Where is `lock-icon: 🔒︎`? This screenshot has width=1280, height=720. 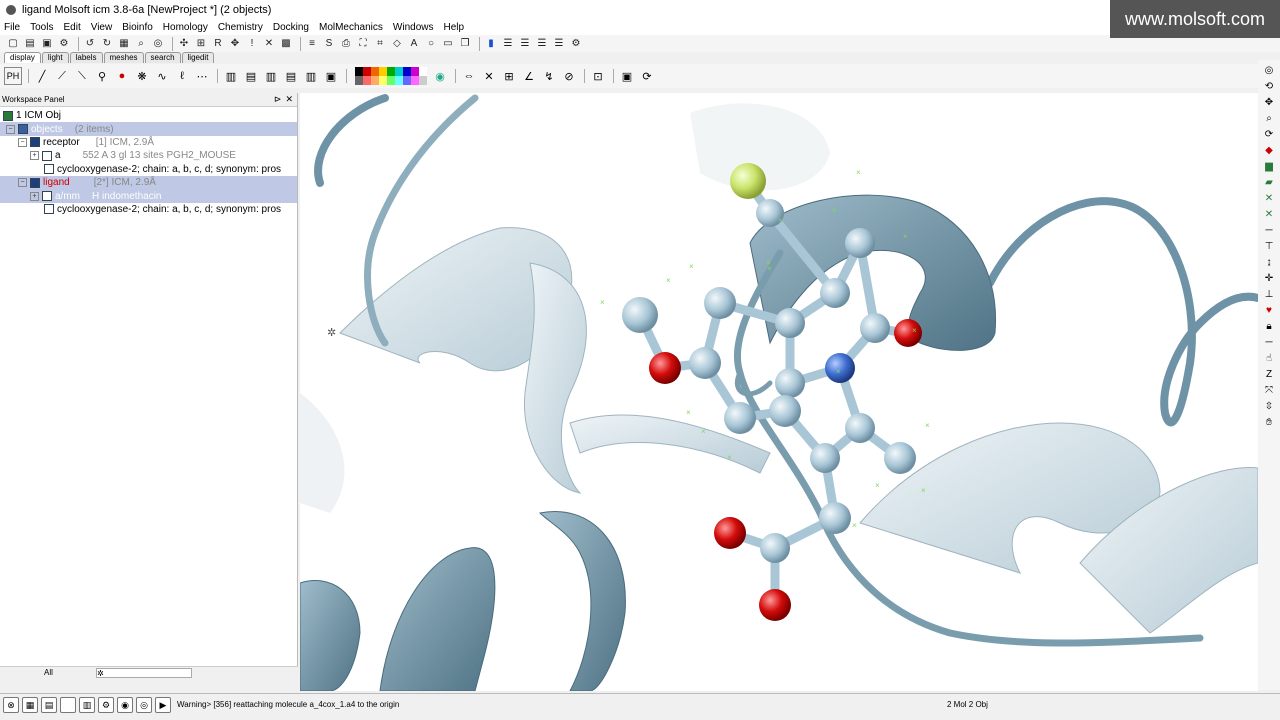 lock-icon: 🔒︎ is located at coordinates (1269, 327).